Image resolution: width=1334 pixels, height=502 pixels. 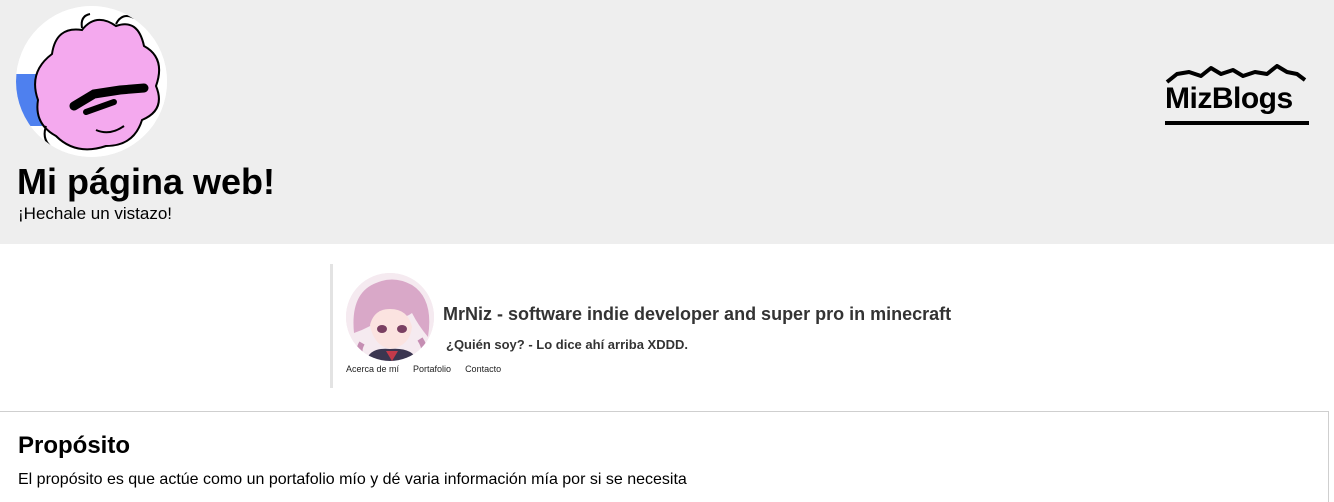 What do you see at coordinates (95, 213) in the screenshot?
I see `page-subtitle: ¡Hechale un vistazo!` at bounding box center [95, 213].